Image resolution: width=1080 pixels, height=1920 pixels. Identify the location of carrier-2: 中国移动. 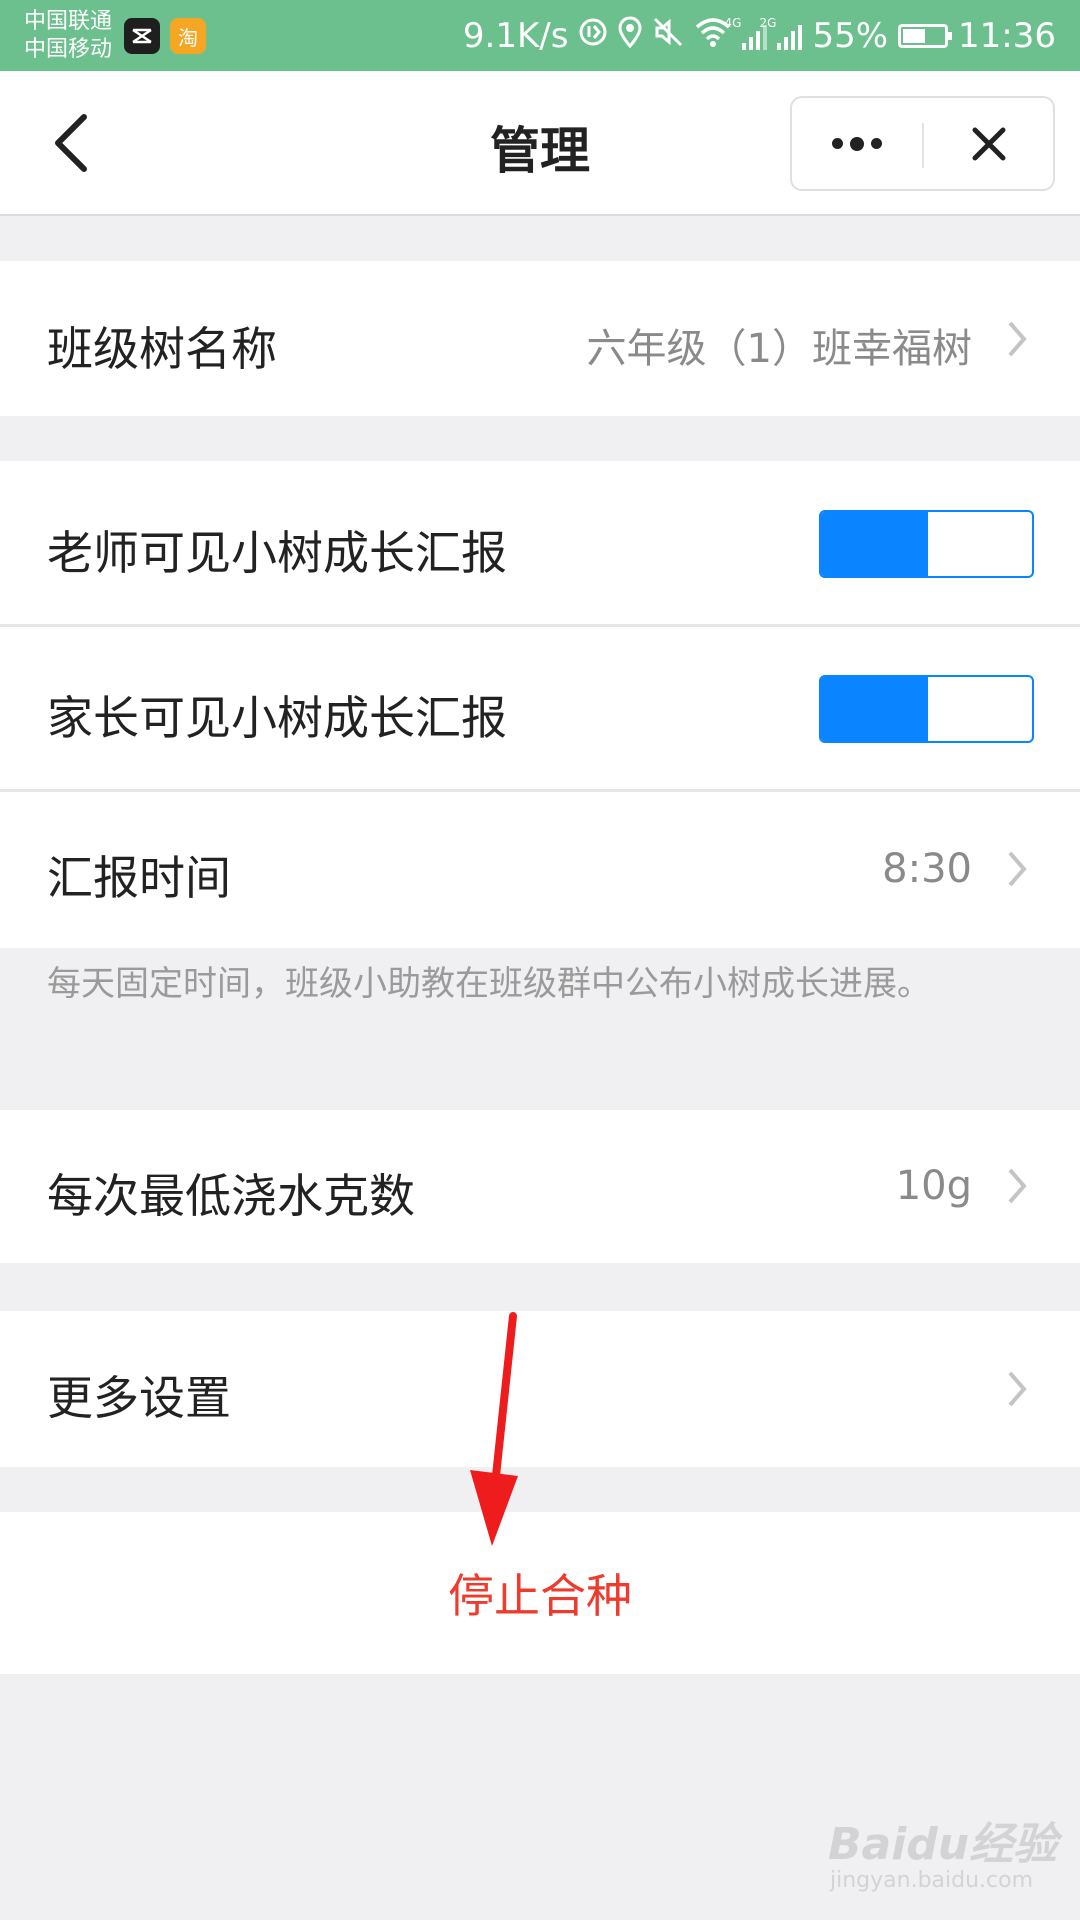
(68, 49).